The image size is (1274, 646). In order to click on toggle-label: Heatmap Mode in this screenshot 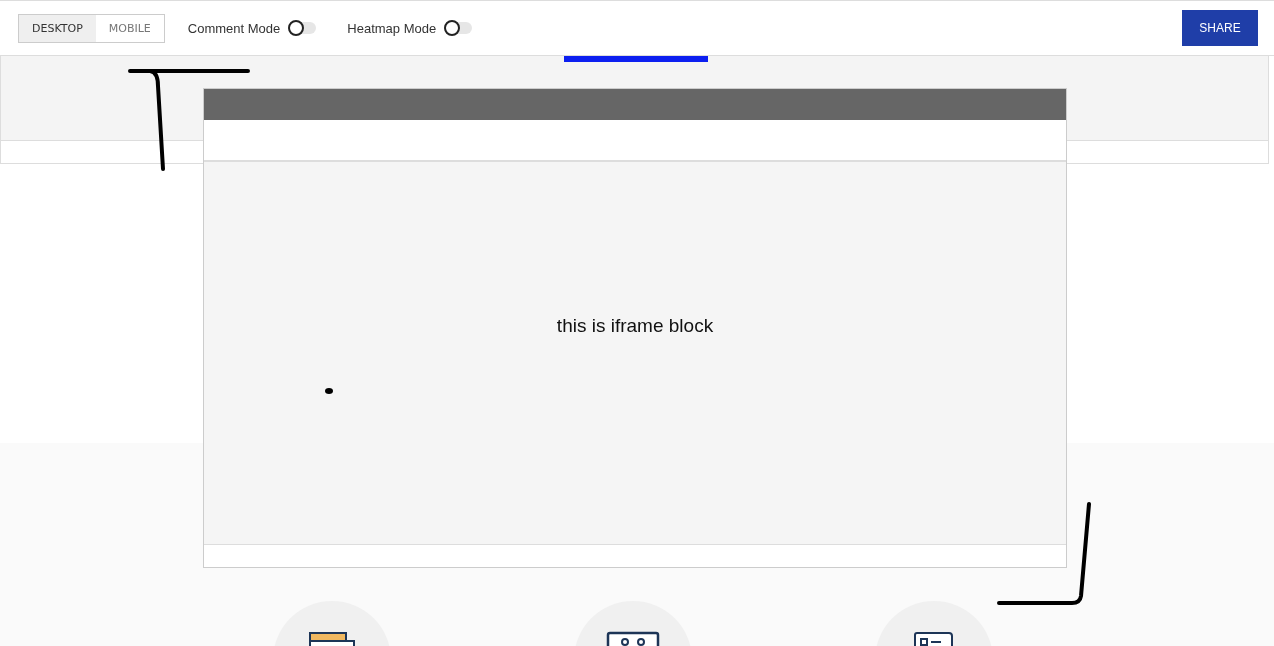, I will do `click(392, 28)`.